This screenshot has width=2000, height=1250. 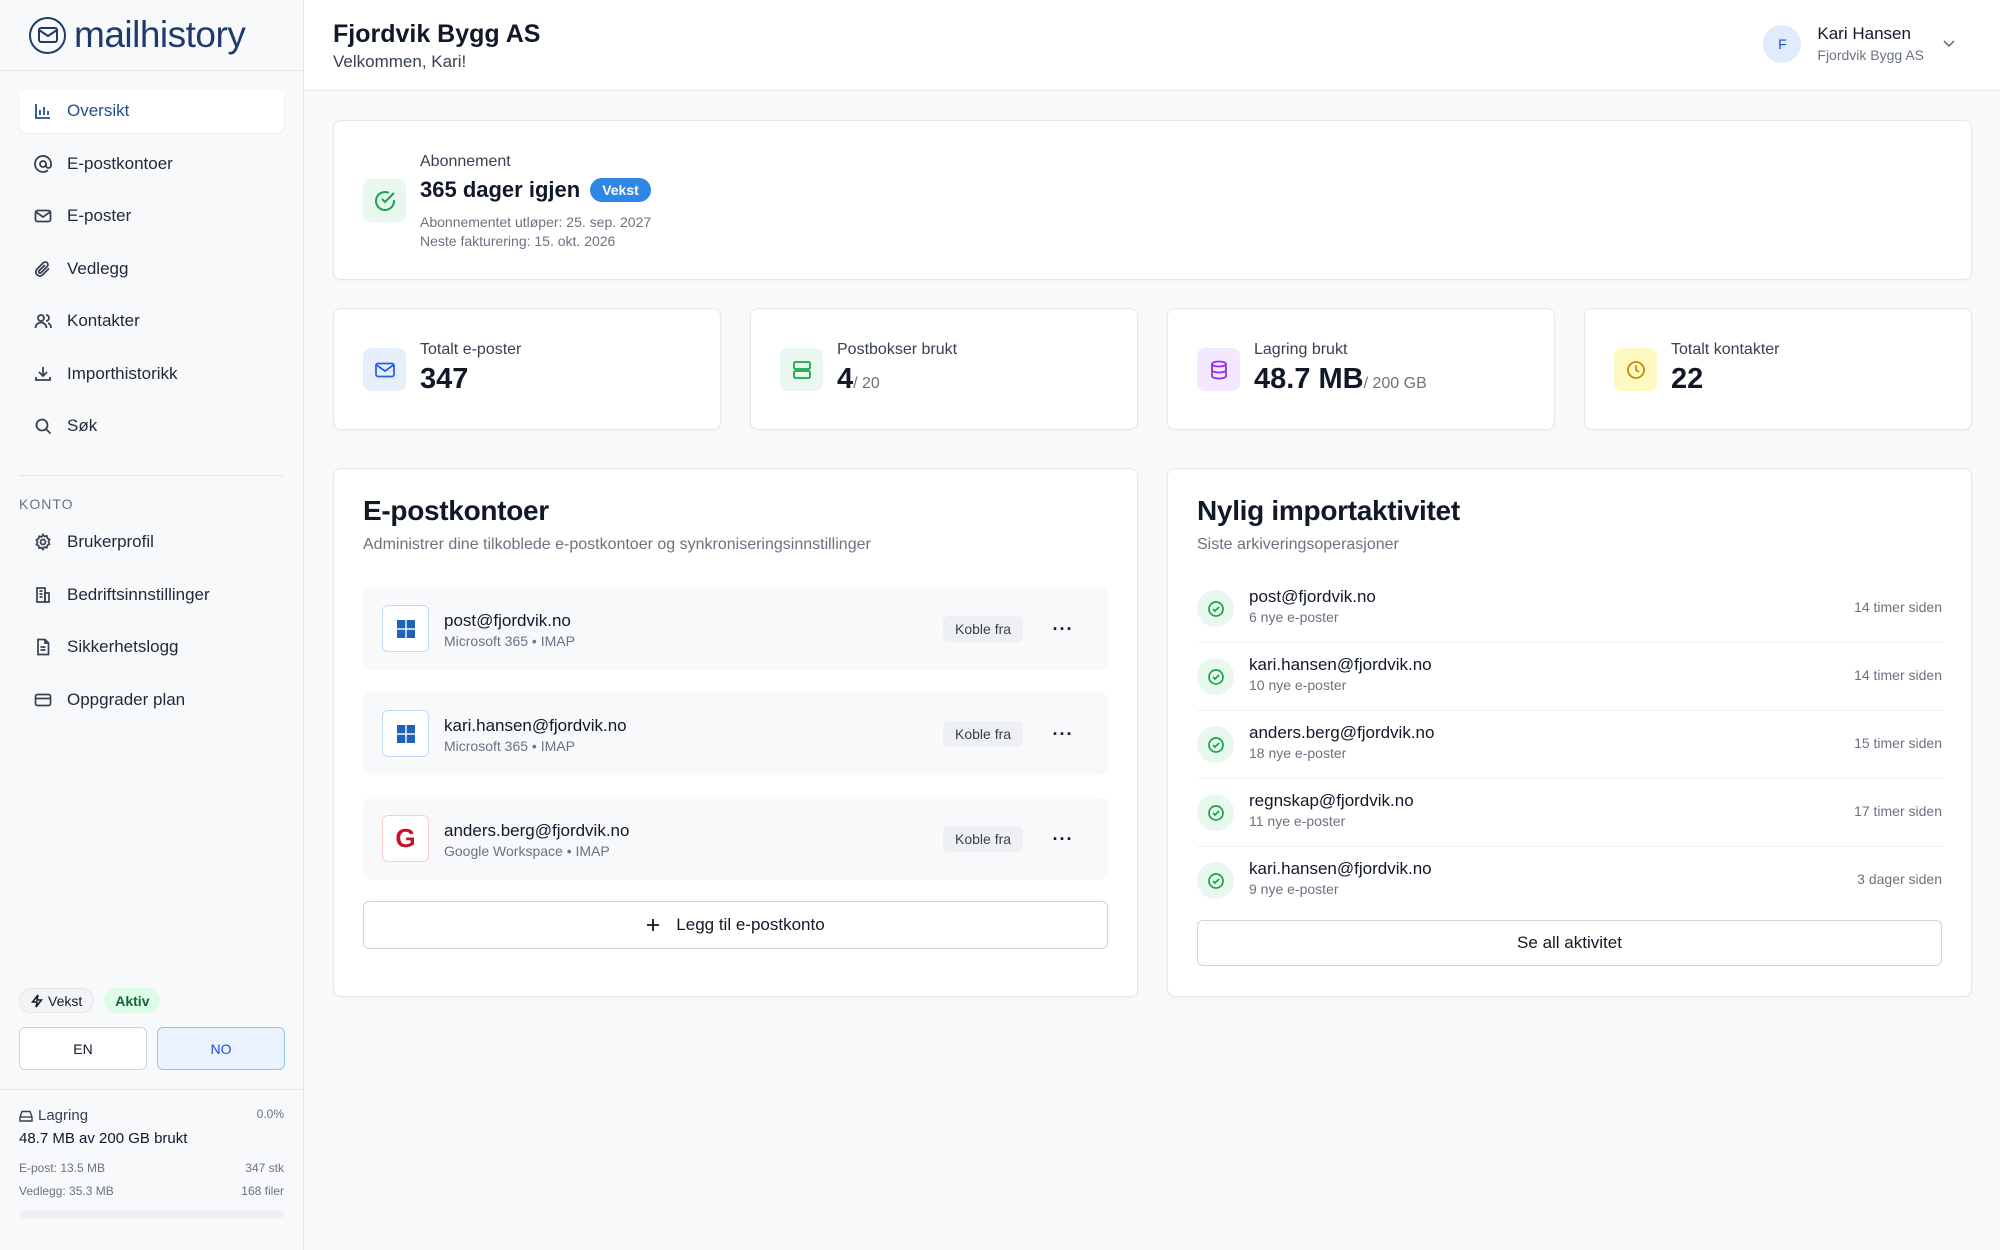 I want to click on sidebar-item-label: Oversikt, so click(x=98, y=110).